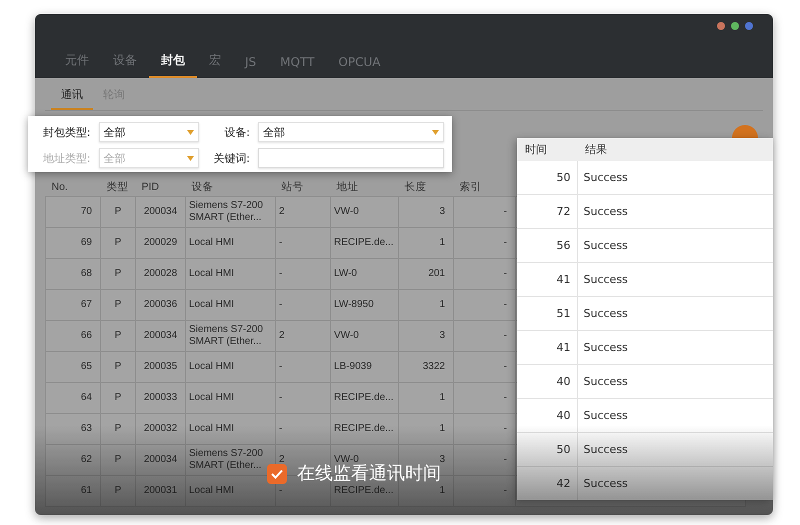 The height and width of the screenshot is (525, 800). Describe the element at coordinates (547, 211) in the screenshot. I see `table-cell: 72` at that location.